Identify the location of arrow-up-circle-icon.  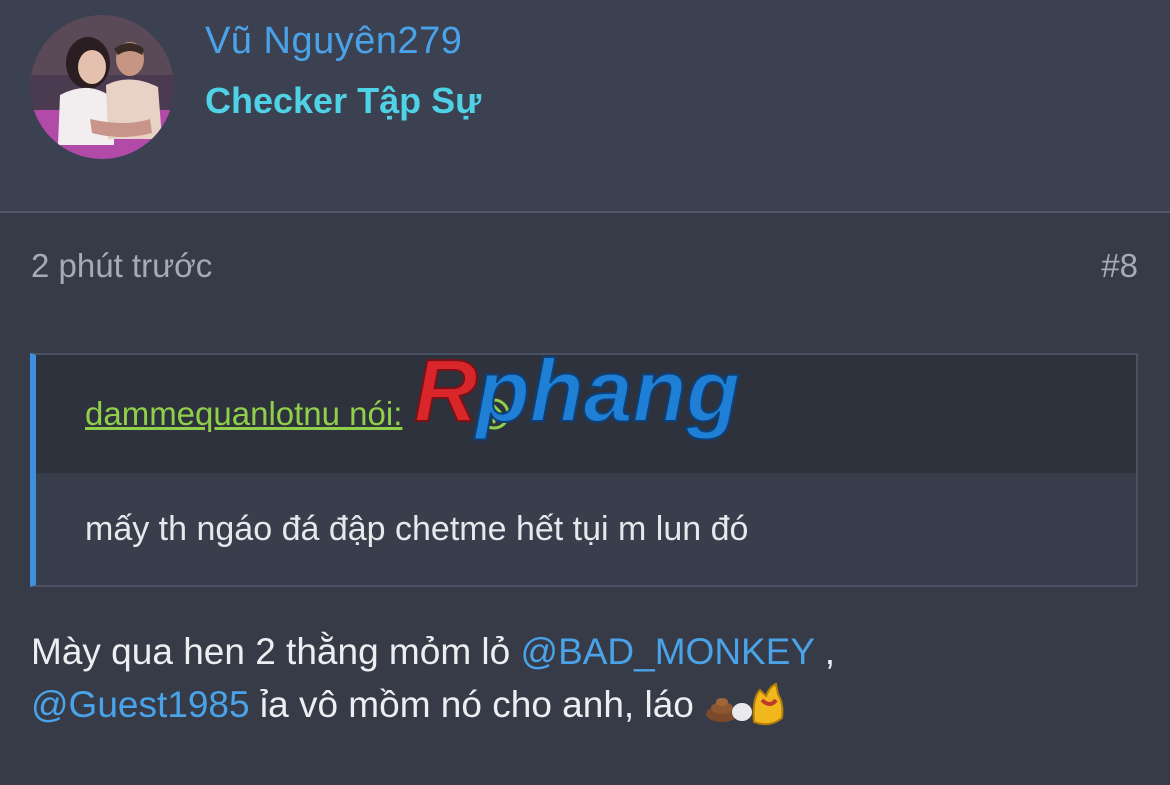
(494, 414).